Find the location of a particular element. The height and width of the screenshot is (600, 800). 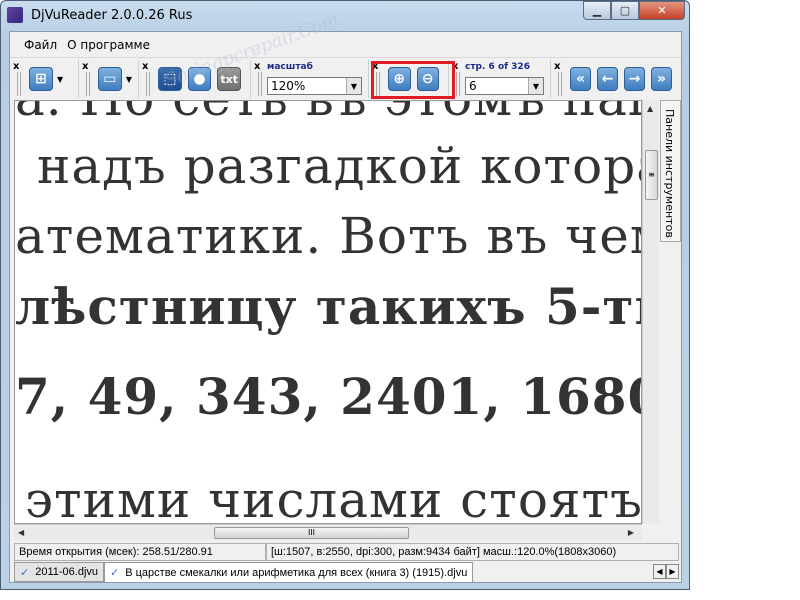

prev-page-icon: ← is located at coordinates (607, 79).